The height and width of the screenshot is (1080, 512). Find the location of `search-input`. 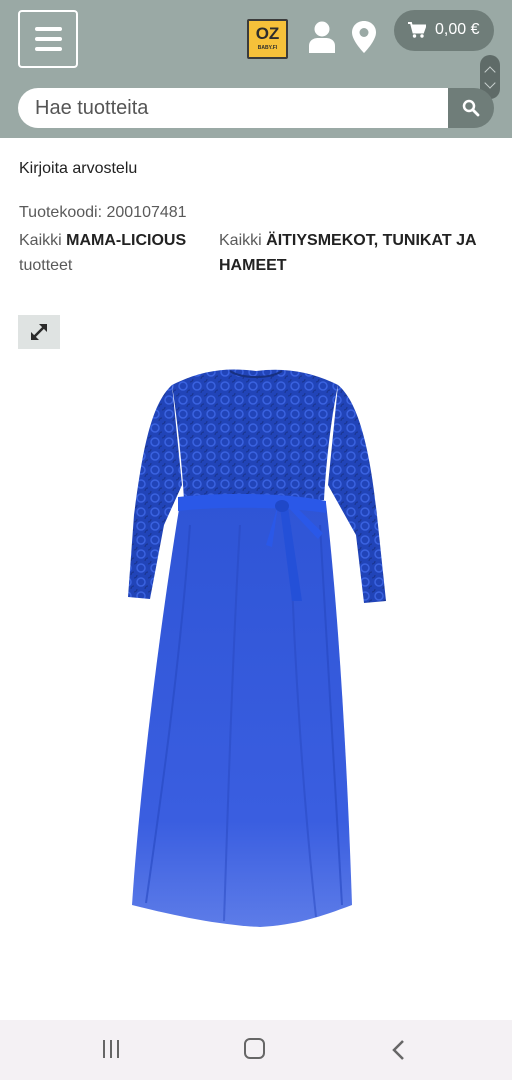

search-input is located at coordinates (233, 108).